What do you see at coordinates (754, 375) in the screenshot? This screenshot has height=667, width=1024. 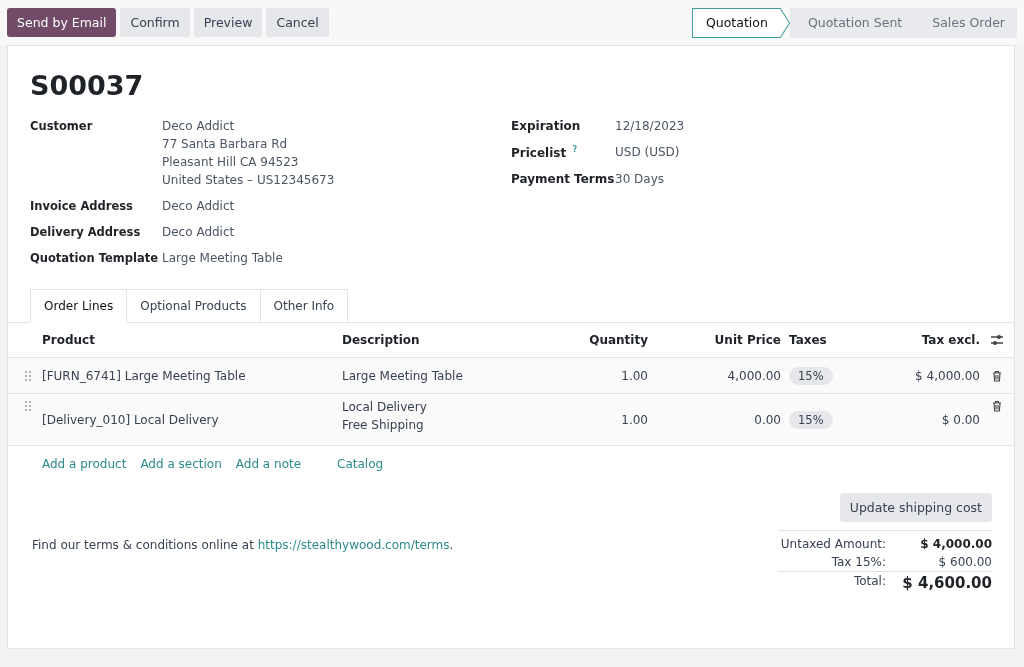 I see `table-cell: 4,000.00` at bounding box center [754, 375].